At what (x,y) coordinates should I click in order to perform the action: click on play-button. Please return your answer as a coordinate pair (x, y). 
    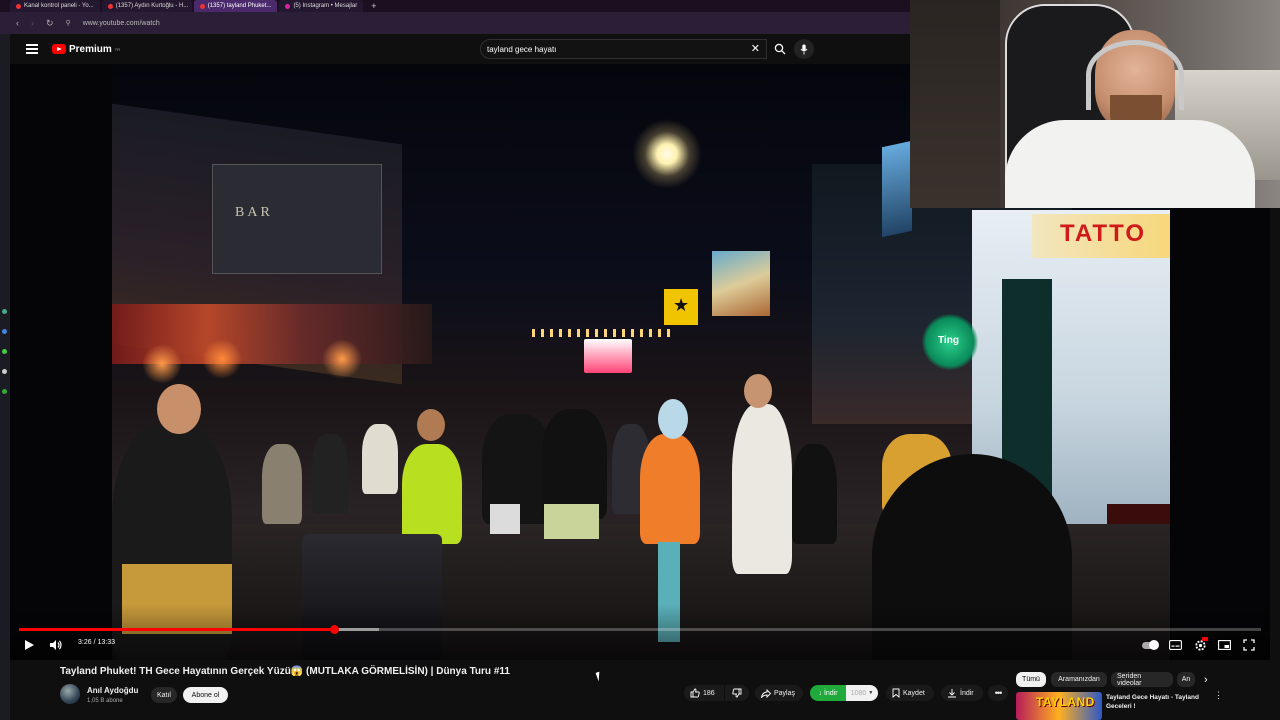
    Looking at the image, I should click on (29, 645).